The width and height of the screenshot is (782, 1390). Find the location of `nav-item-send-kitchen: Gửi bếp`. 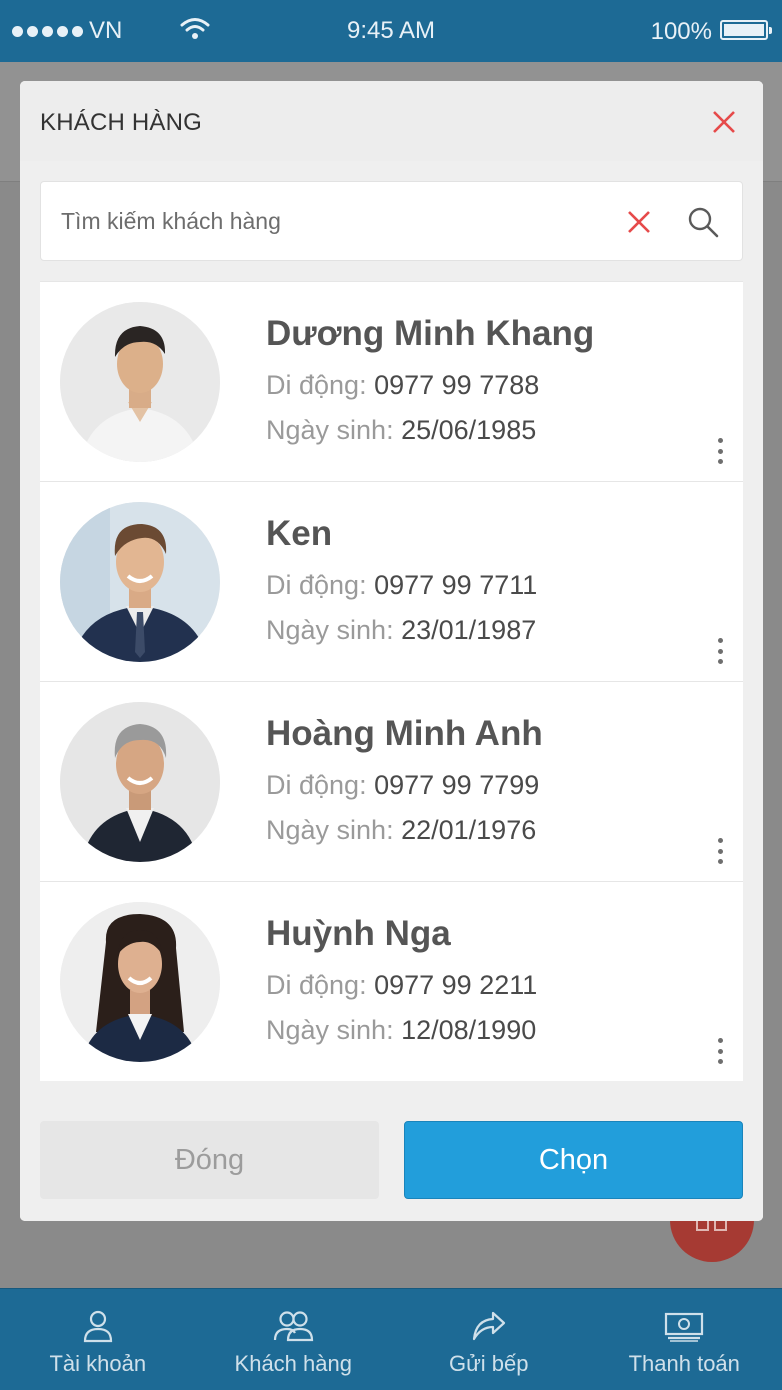

nav-item-send-kitchen: Gửi bếp is located at coordinates (489, 1339).